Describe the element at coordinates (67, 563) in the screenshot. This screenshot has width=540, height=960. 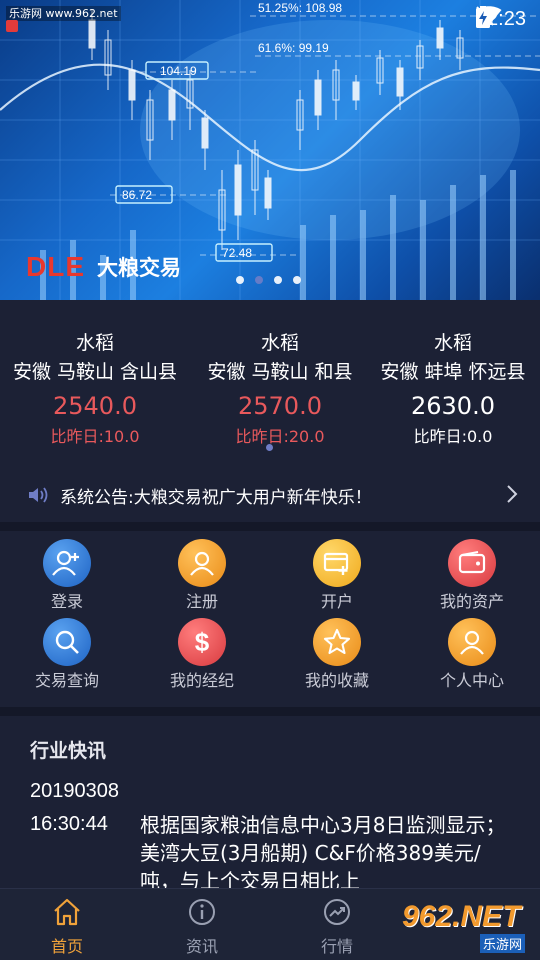
I see `user-add-icon` at that location.